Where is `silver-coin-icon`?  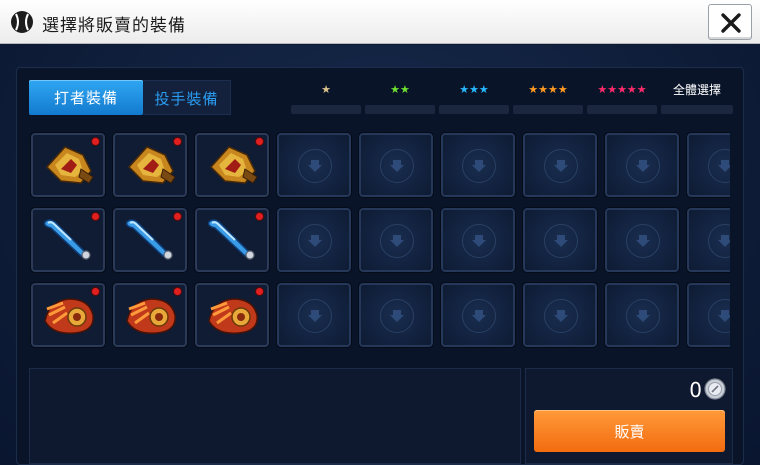 silver-coin-icon is located at coordinates (715, 389).